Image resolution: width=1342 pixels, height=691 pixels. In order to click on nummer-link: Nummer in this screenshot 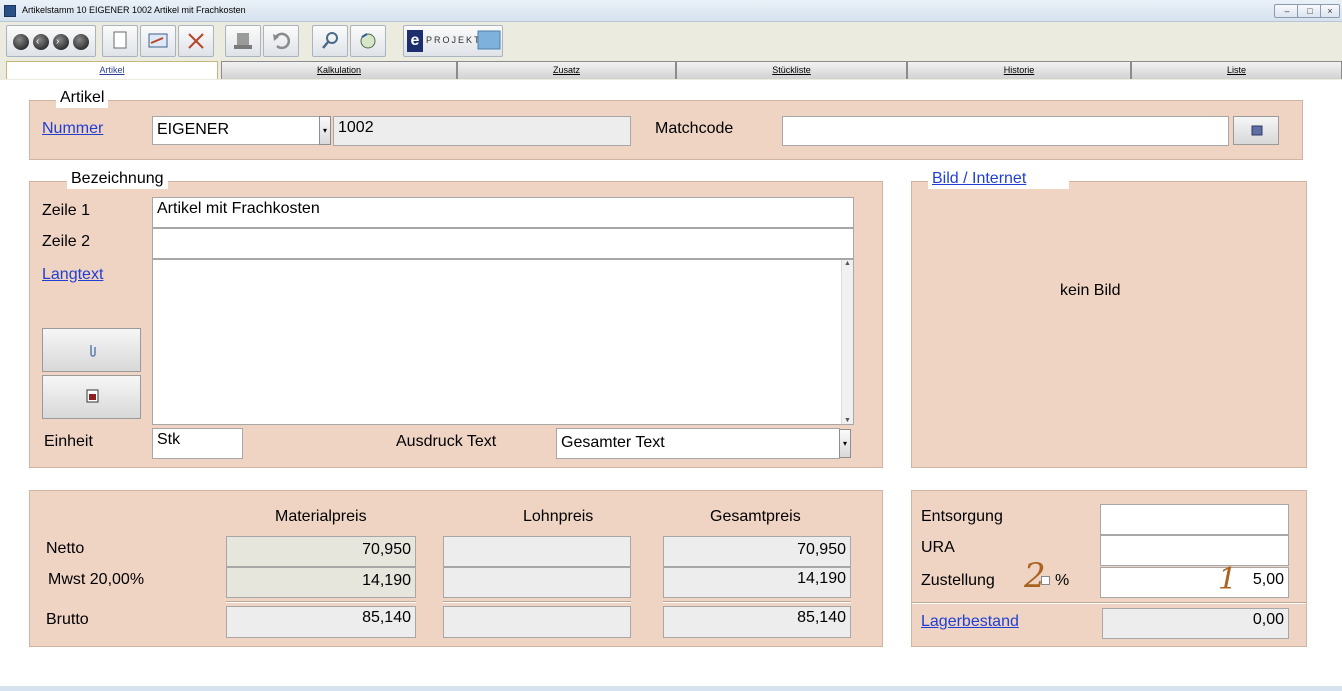, I will do `click(72, 129)`.